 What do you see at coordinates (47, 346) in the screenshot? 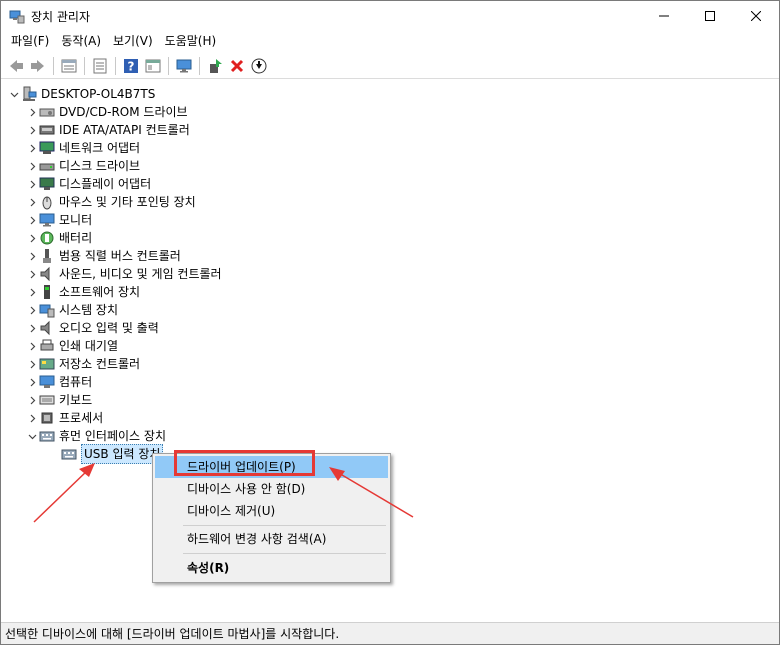
I see `print-queue-icon` at bounding box center [47, 346].